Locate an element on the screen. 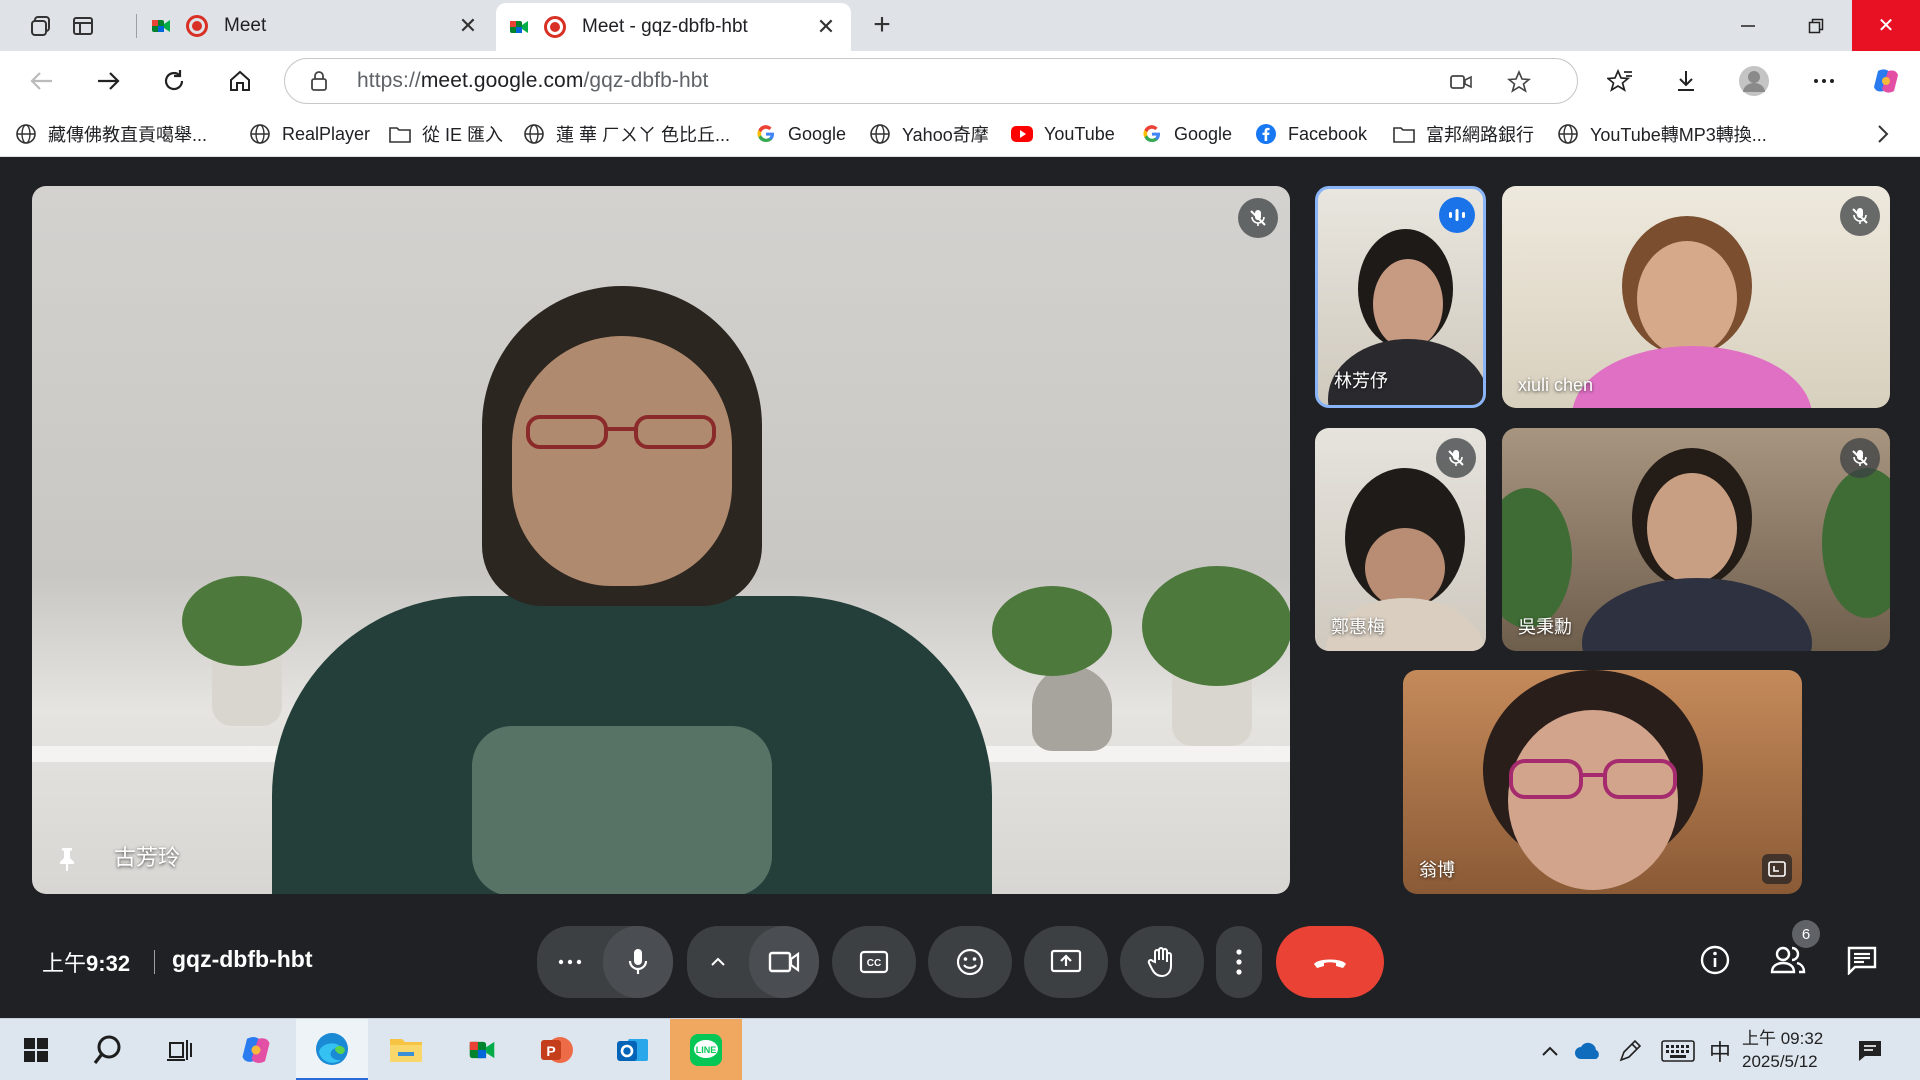 The height and width of the screenshot is (1080, 1920). facebook-icon is located at coordinates (1266, 134).